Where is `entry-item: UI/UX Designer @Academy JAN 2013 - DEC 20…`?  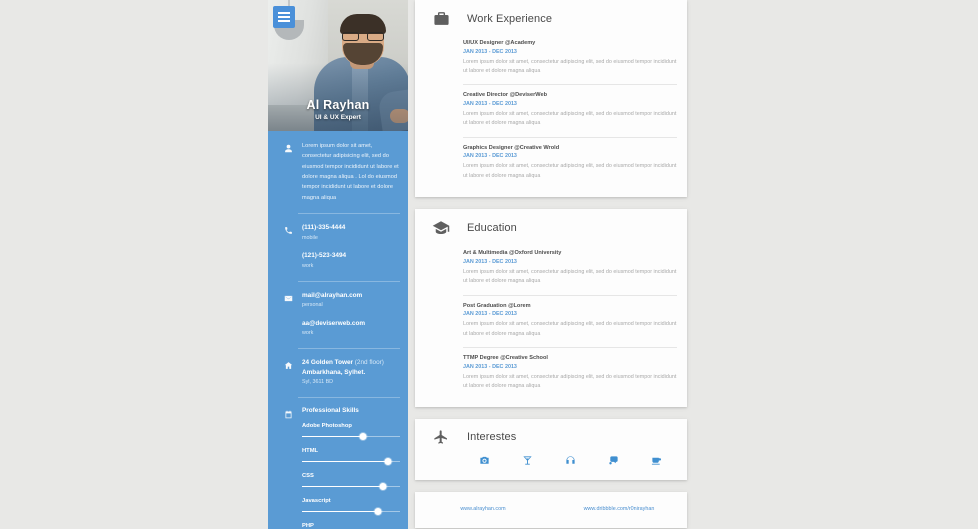 entry-item: UI/UX Designer @Academy JAN 2013 - DEC 20… is located at coordinates (570, 59).